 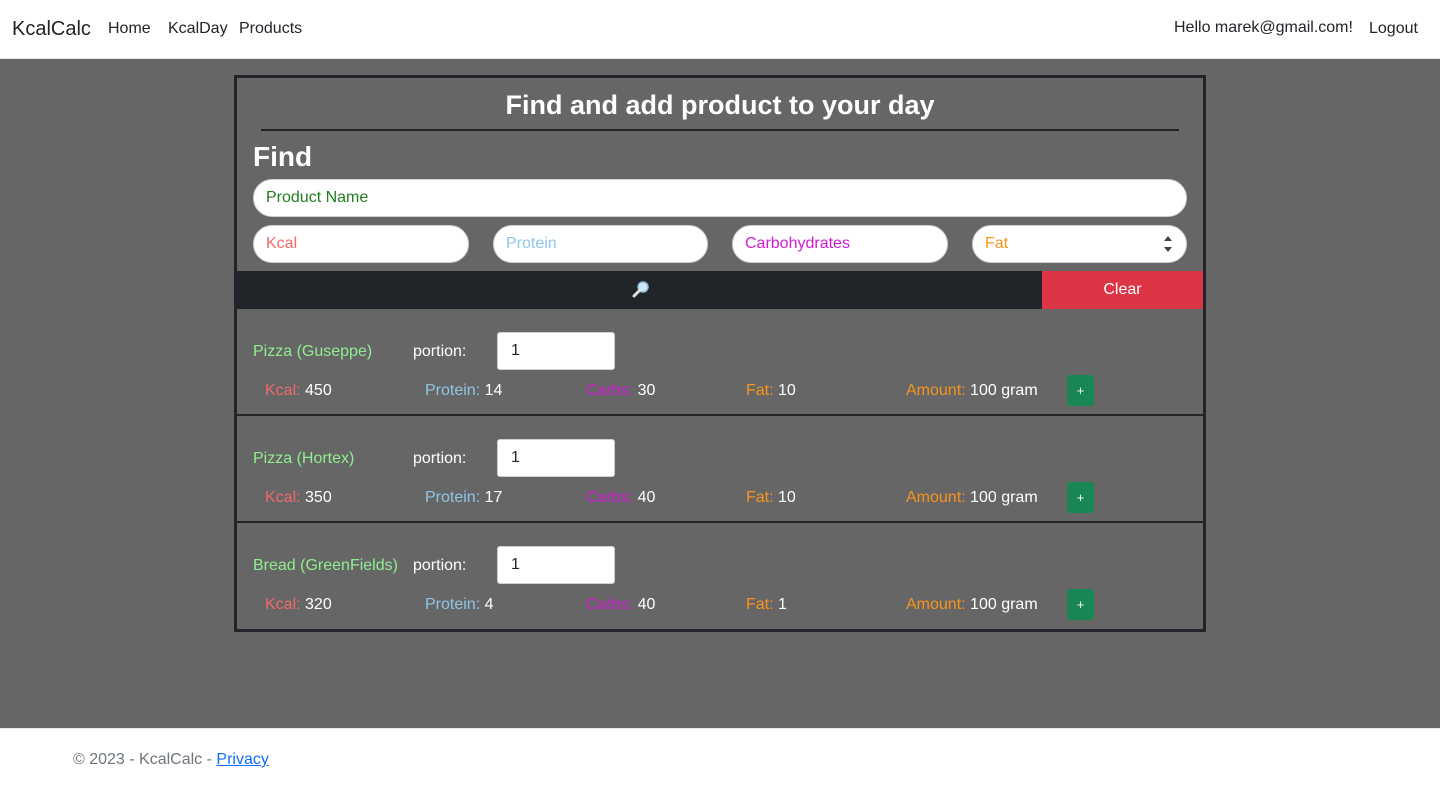 What do you see at coordinates (283, 156) in the screenshot?
I see `find-heading: Find` at bounding box center [283, 156].